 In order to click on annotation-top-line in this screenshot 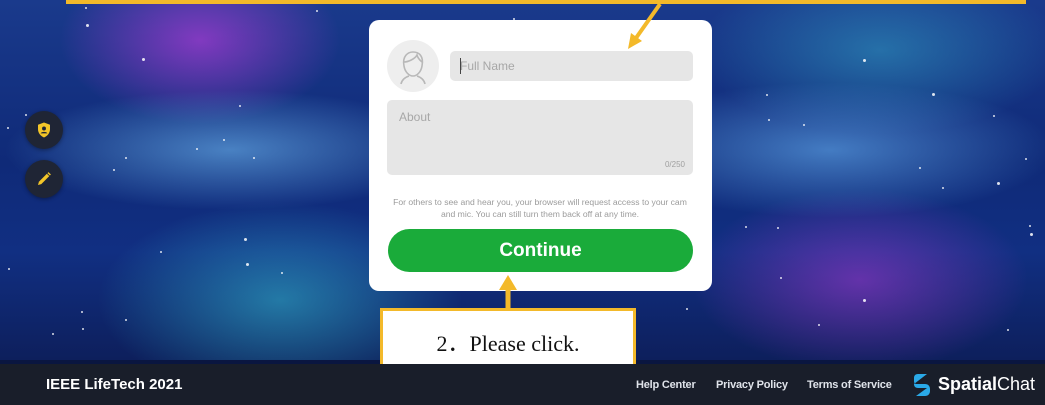, I will do `click(546, 2)`.